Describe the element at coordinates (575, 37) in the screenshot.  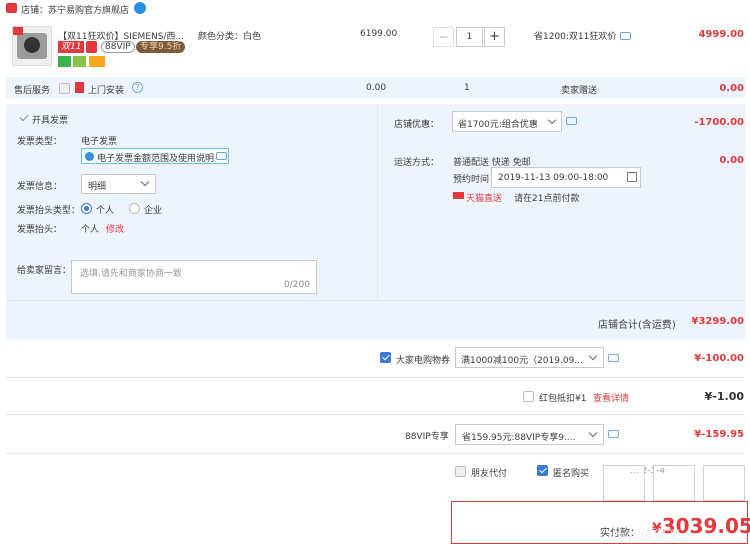
I see `promo-text: 省1200:双11狂欢价` at that location.